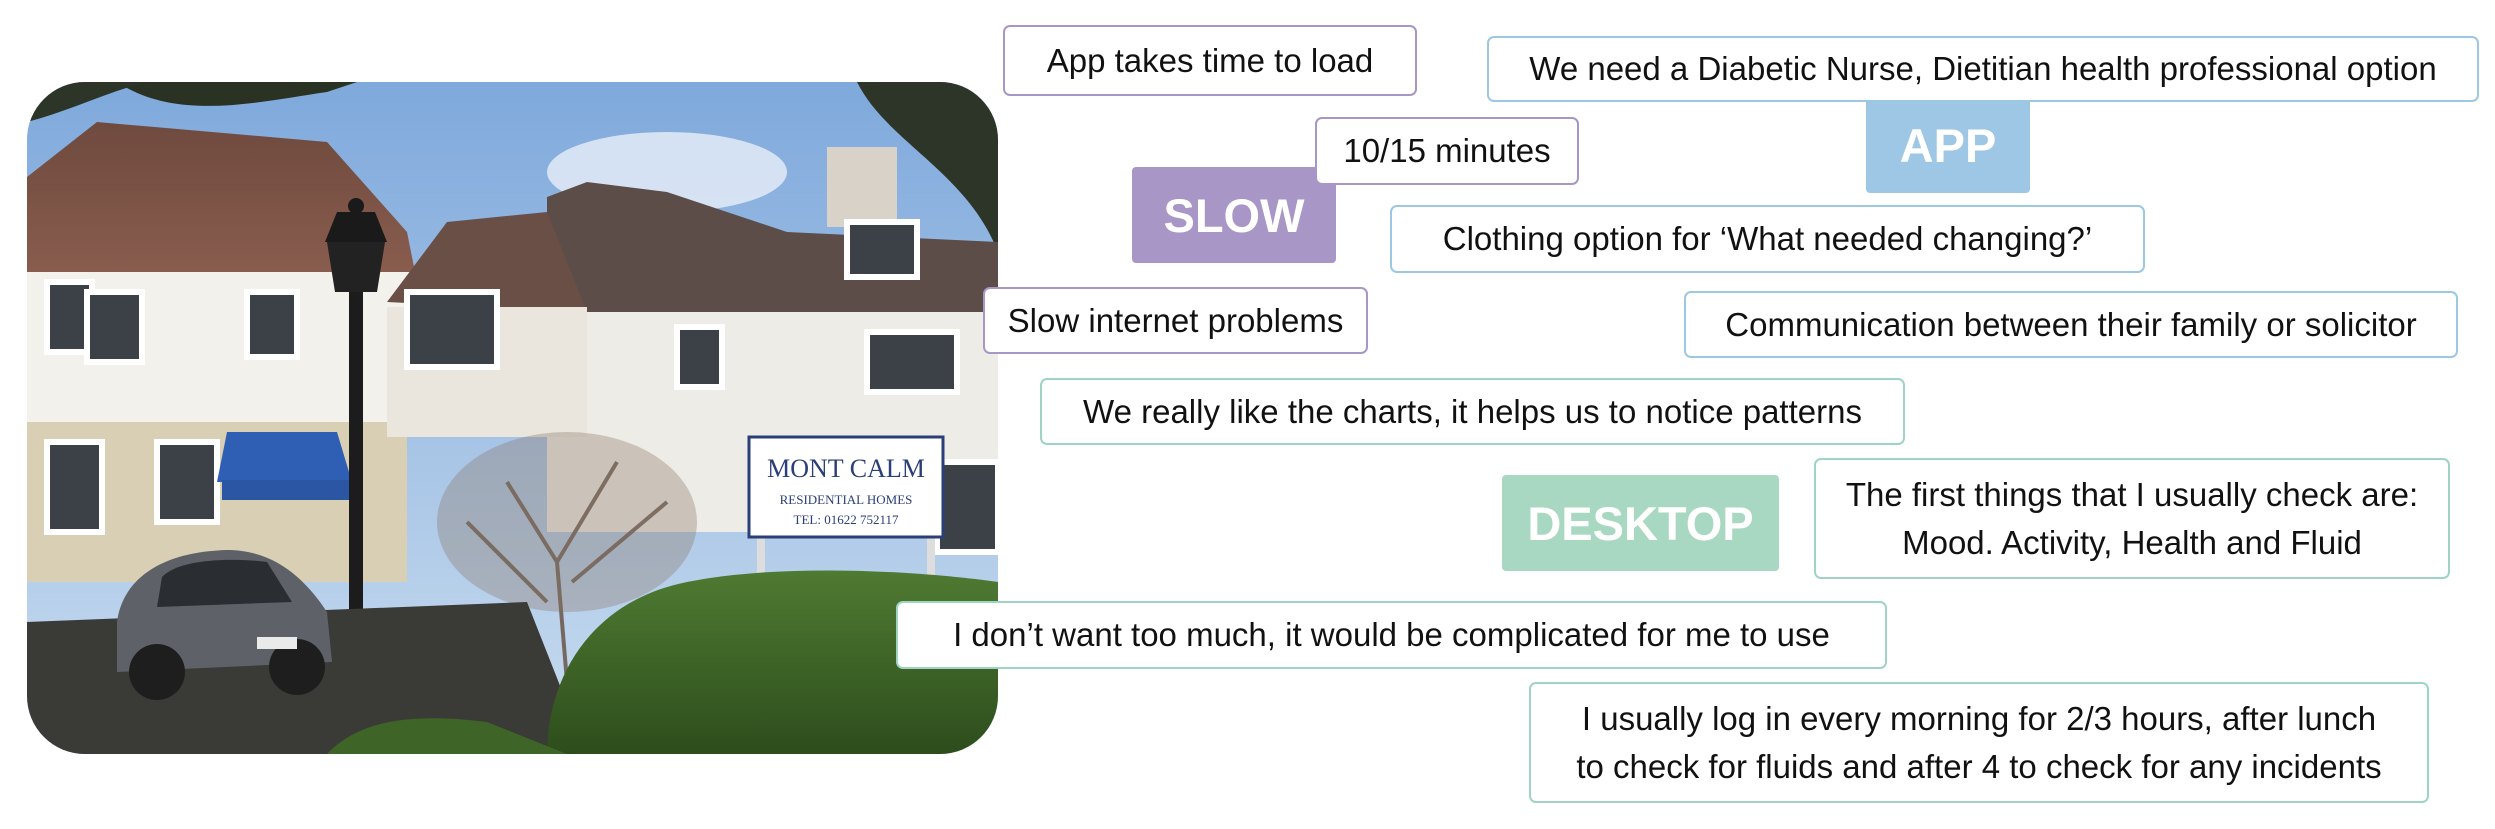 The width and height of the screenshot is (2495, 829). Describe the element at coordinates (846, 519) in the screenshot. I see `sign-phone: TEL: 01622 752117` at that location.